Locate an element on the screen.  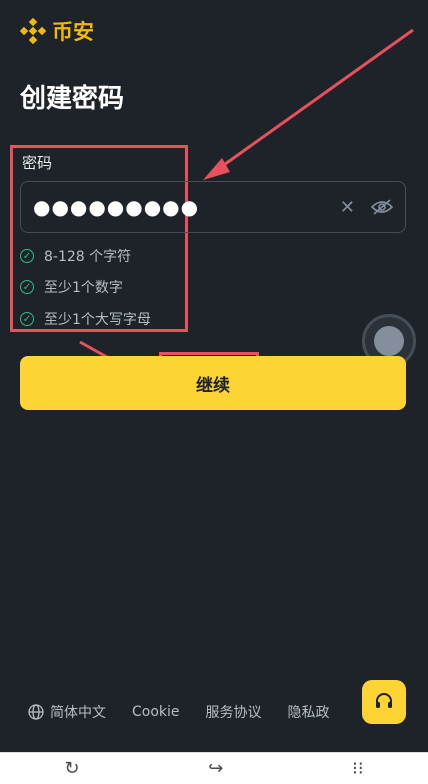
password-value: ●●●●●●●●● is located at coordinates (116, 207).